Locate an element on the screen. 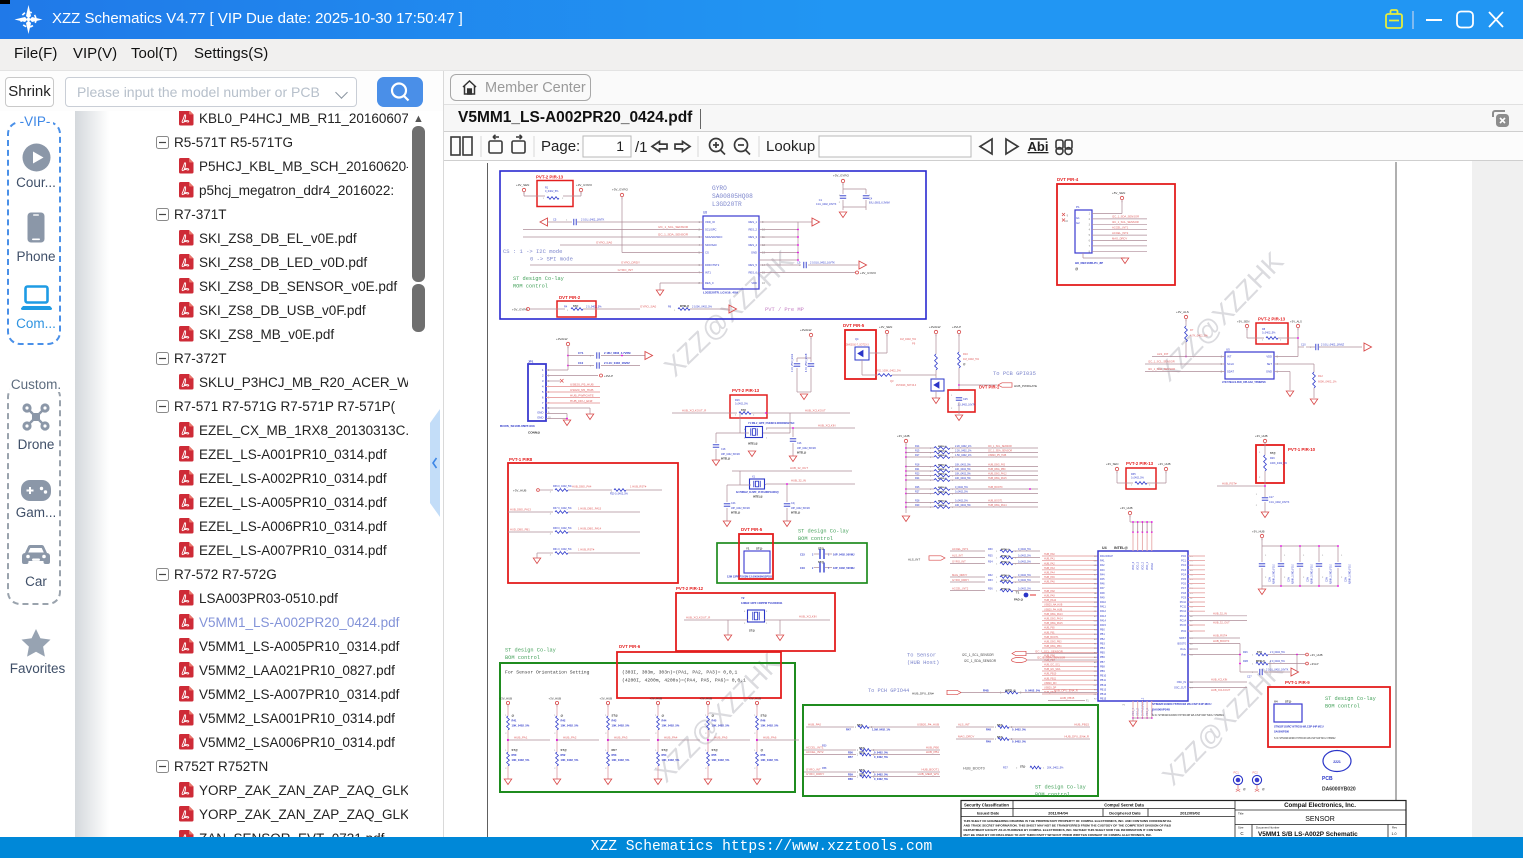  svg-text: HUB_BOOT1 is located at coordinates (1051, 637).